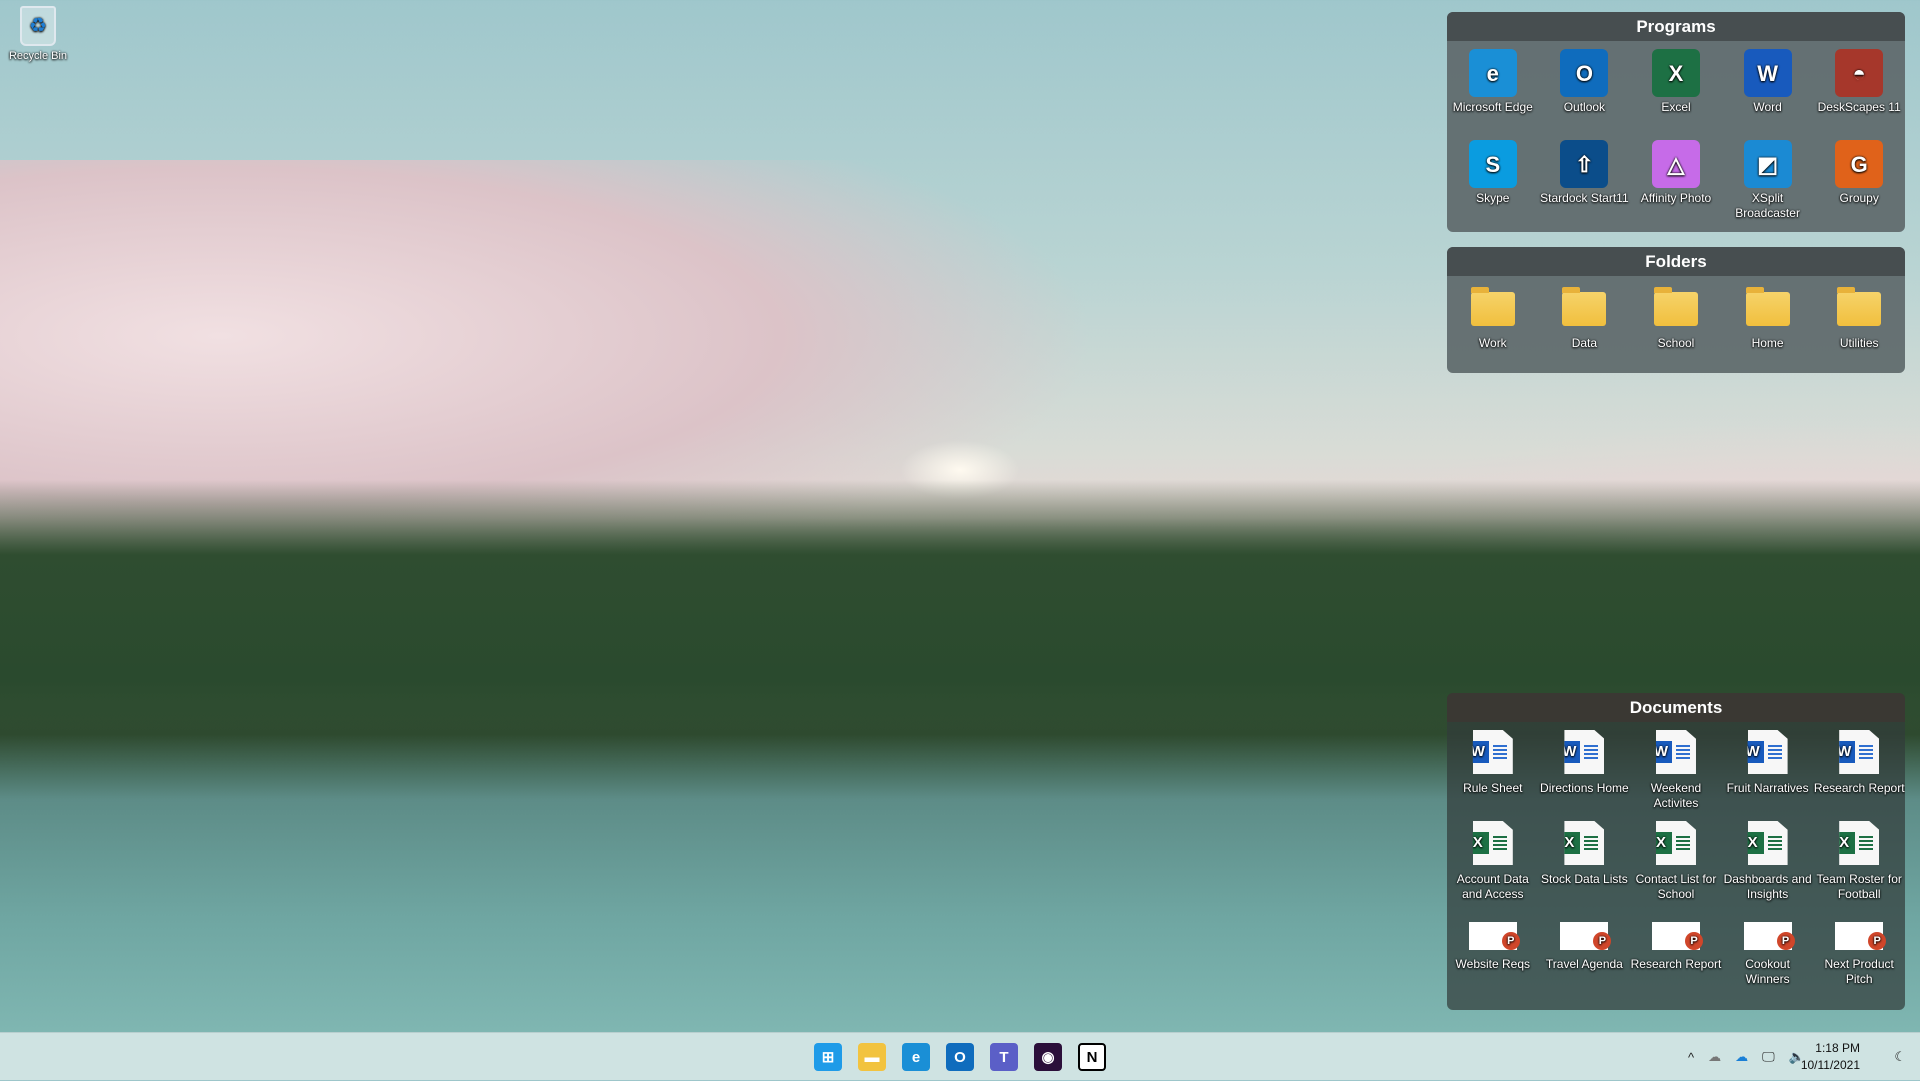  Describe the element at coordinates (1859, 164) in the screenshot. I see `groupy-icon: G` at that location.